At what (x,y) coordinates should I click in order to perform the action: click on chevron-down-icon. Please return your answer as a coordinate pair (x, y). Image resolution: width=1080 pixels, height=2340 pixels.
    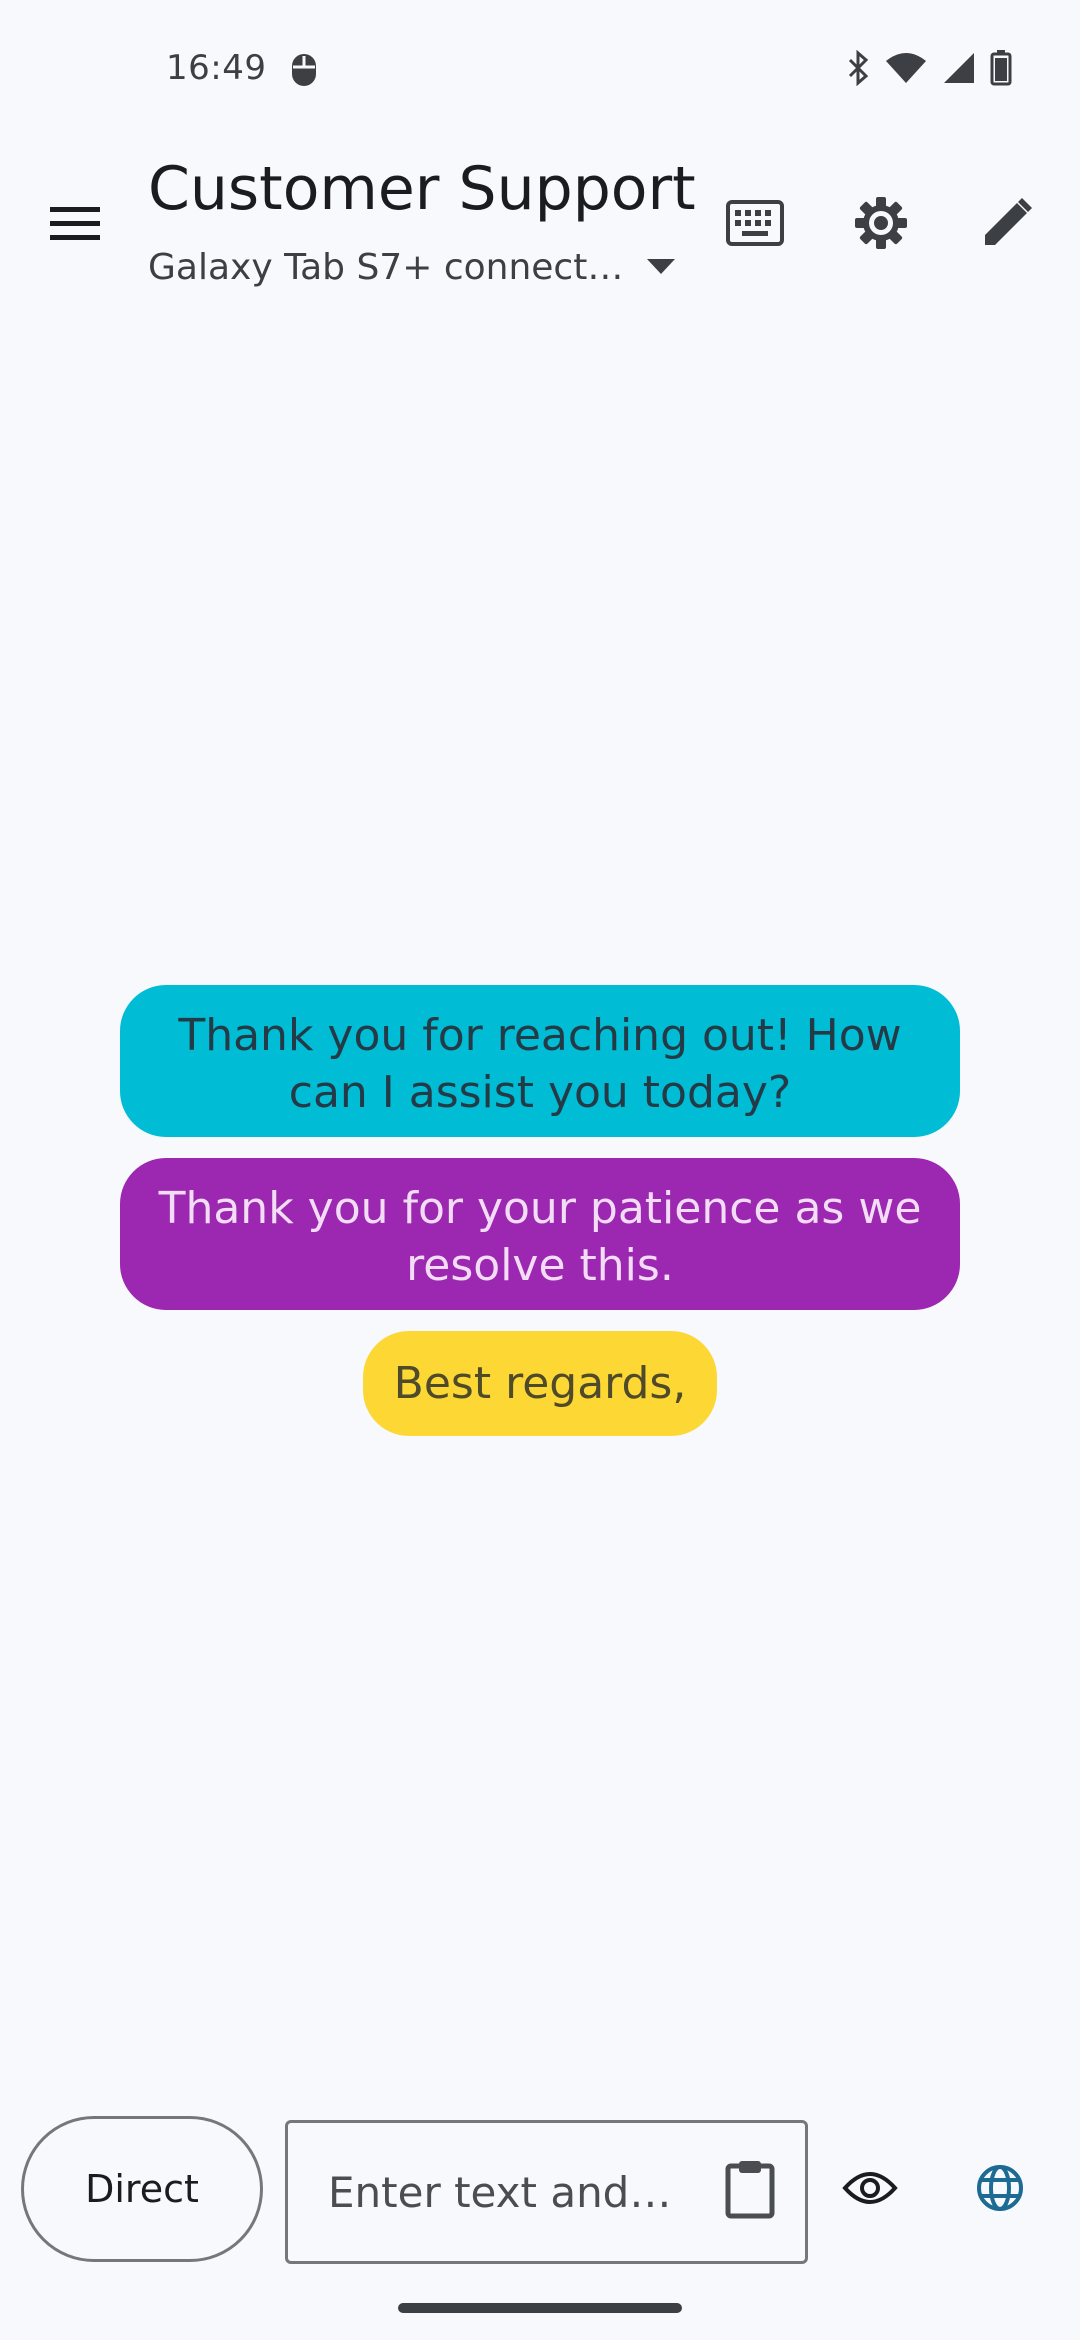
    Looking at the image, I should click on (661, 267).